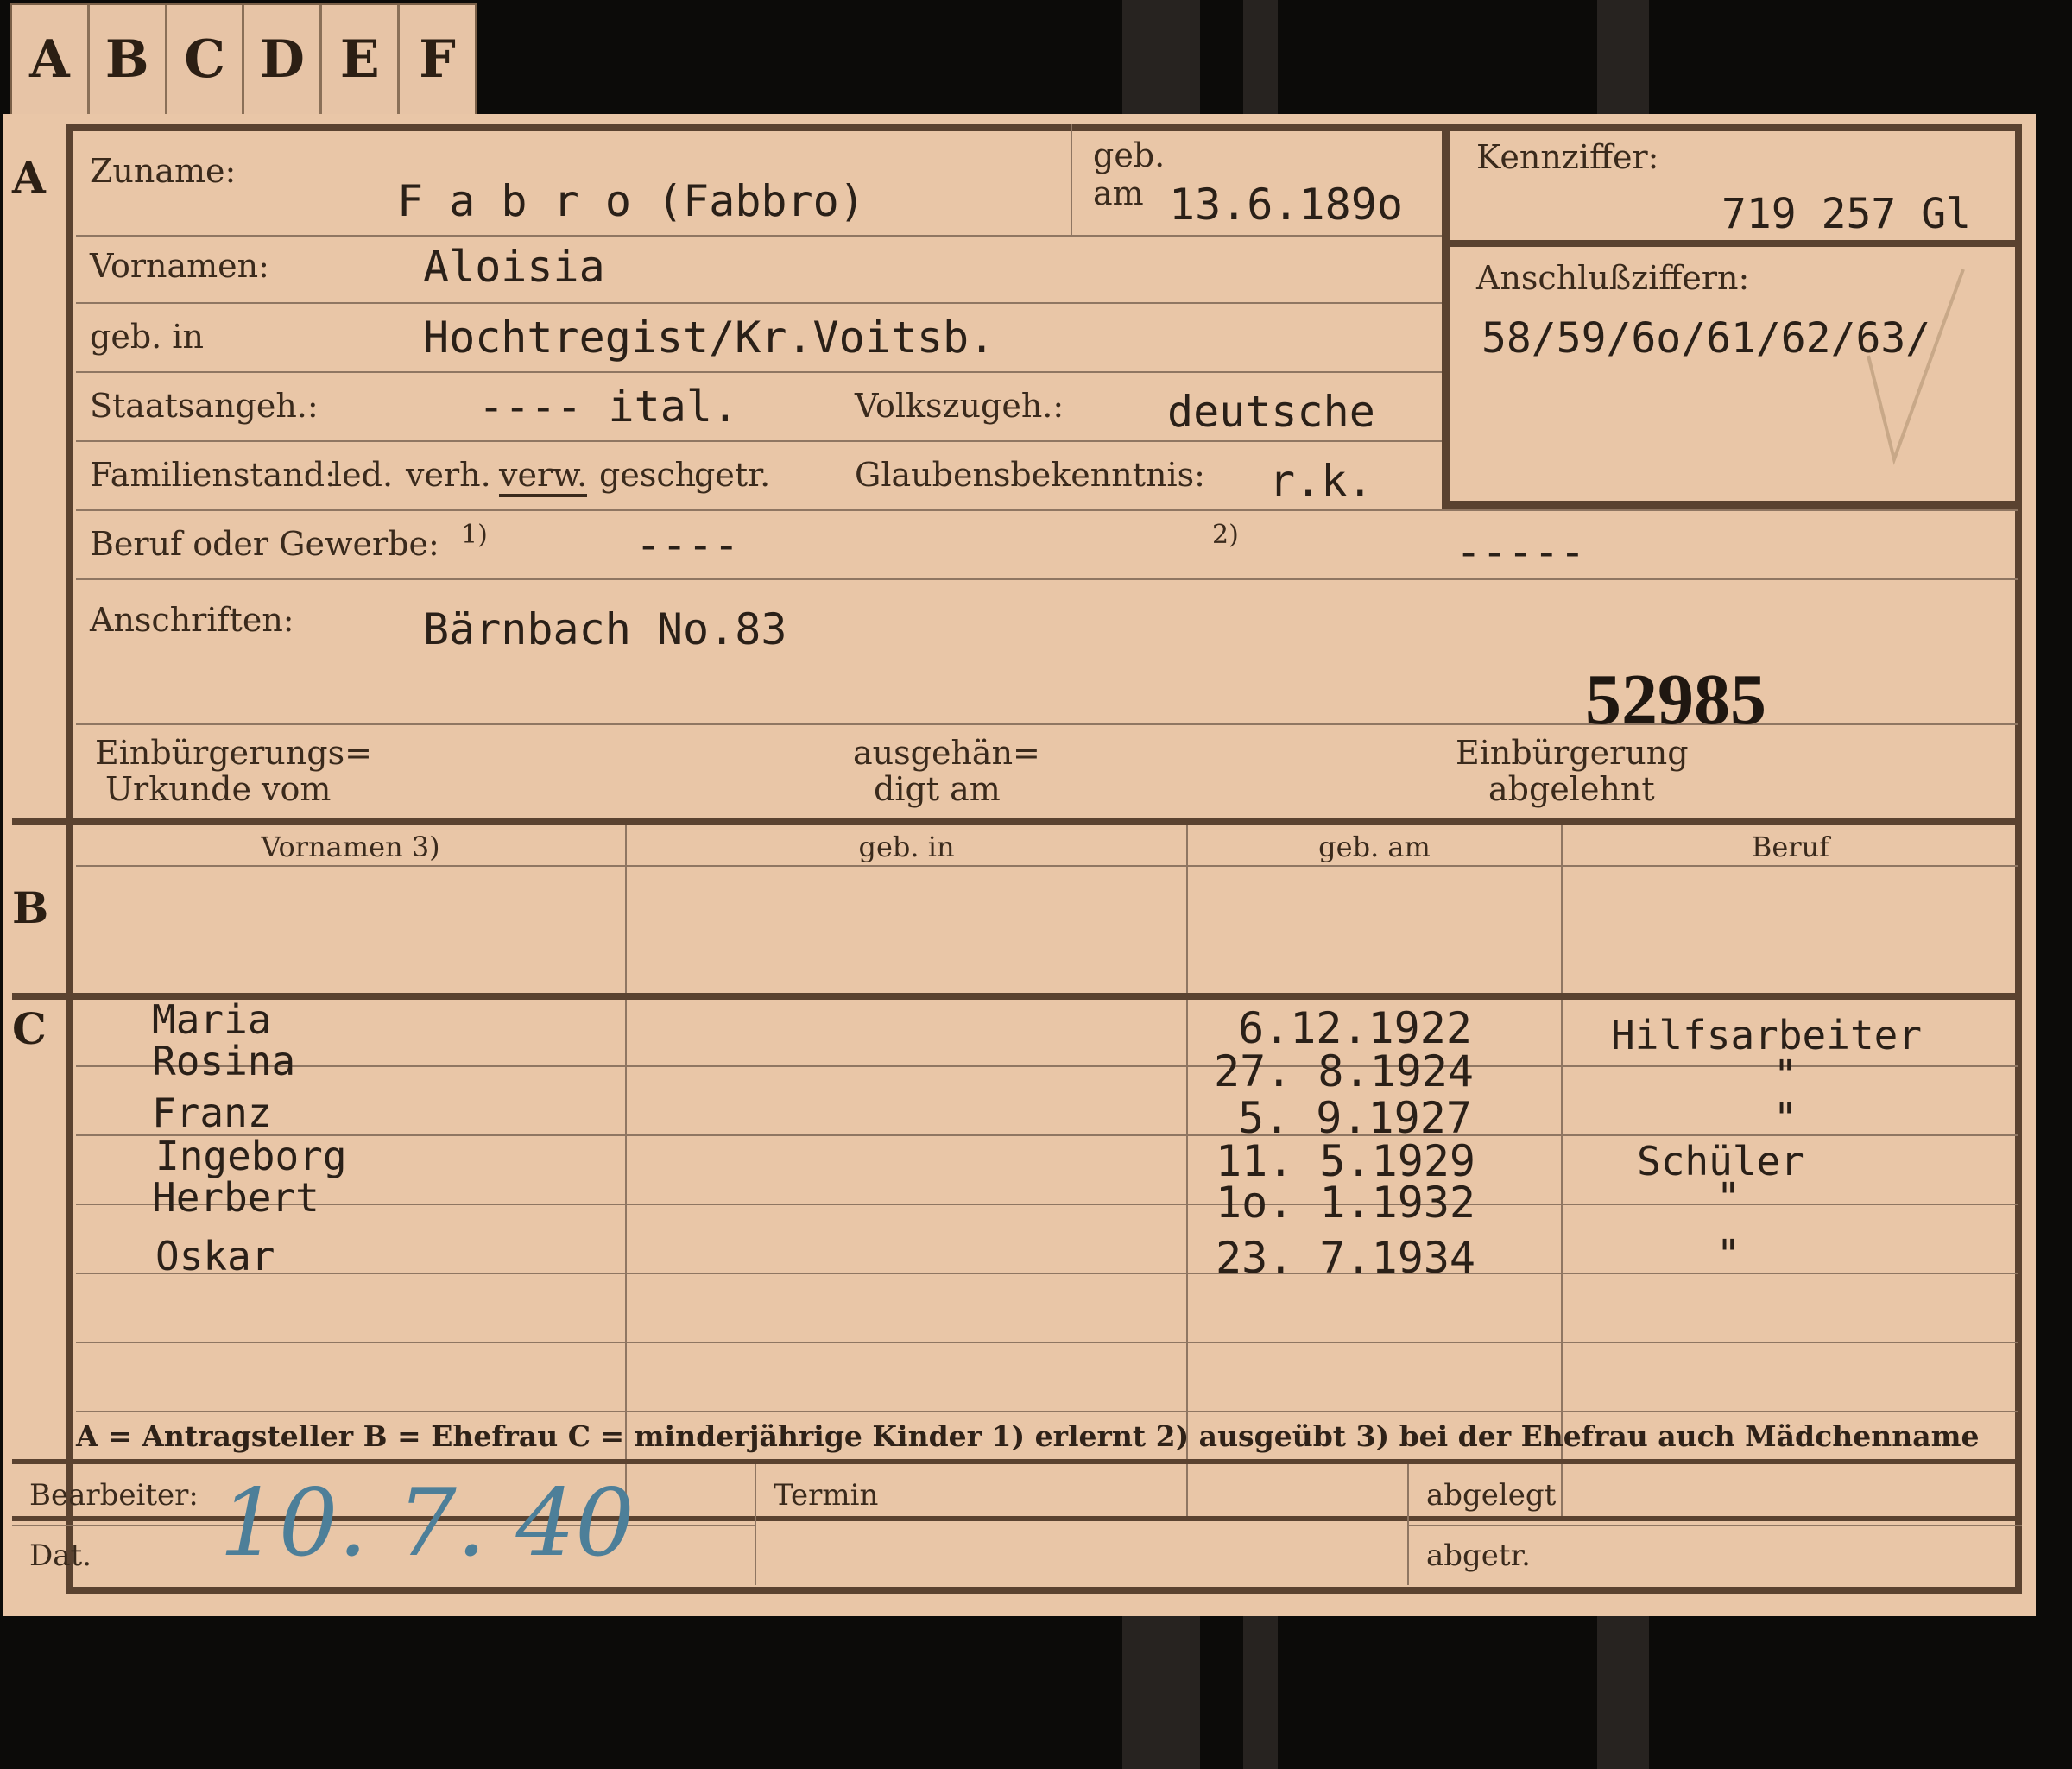 This screenshot has width=2072, height=1769. I want to click on child-geb-am: 27. 8.1924, so click(1344, 1071).